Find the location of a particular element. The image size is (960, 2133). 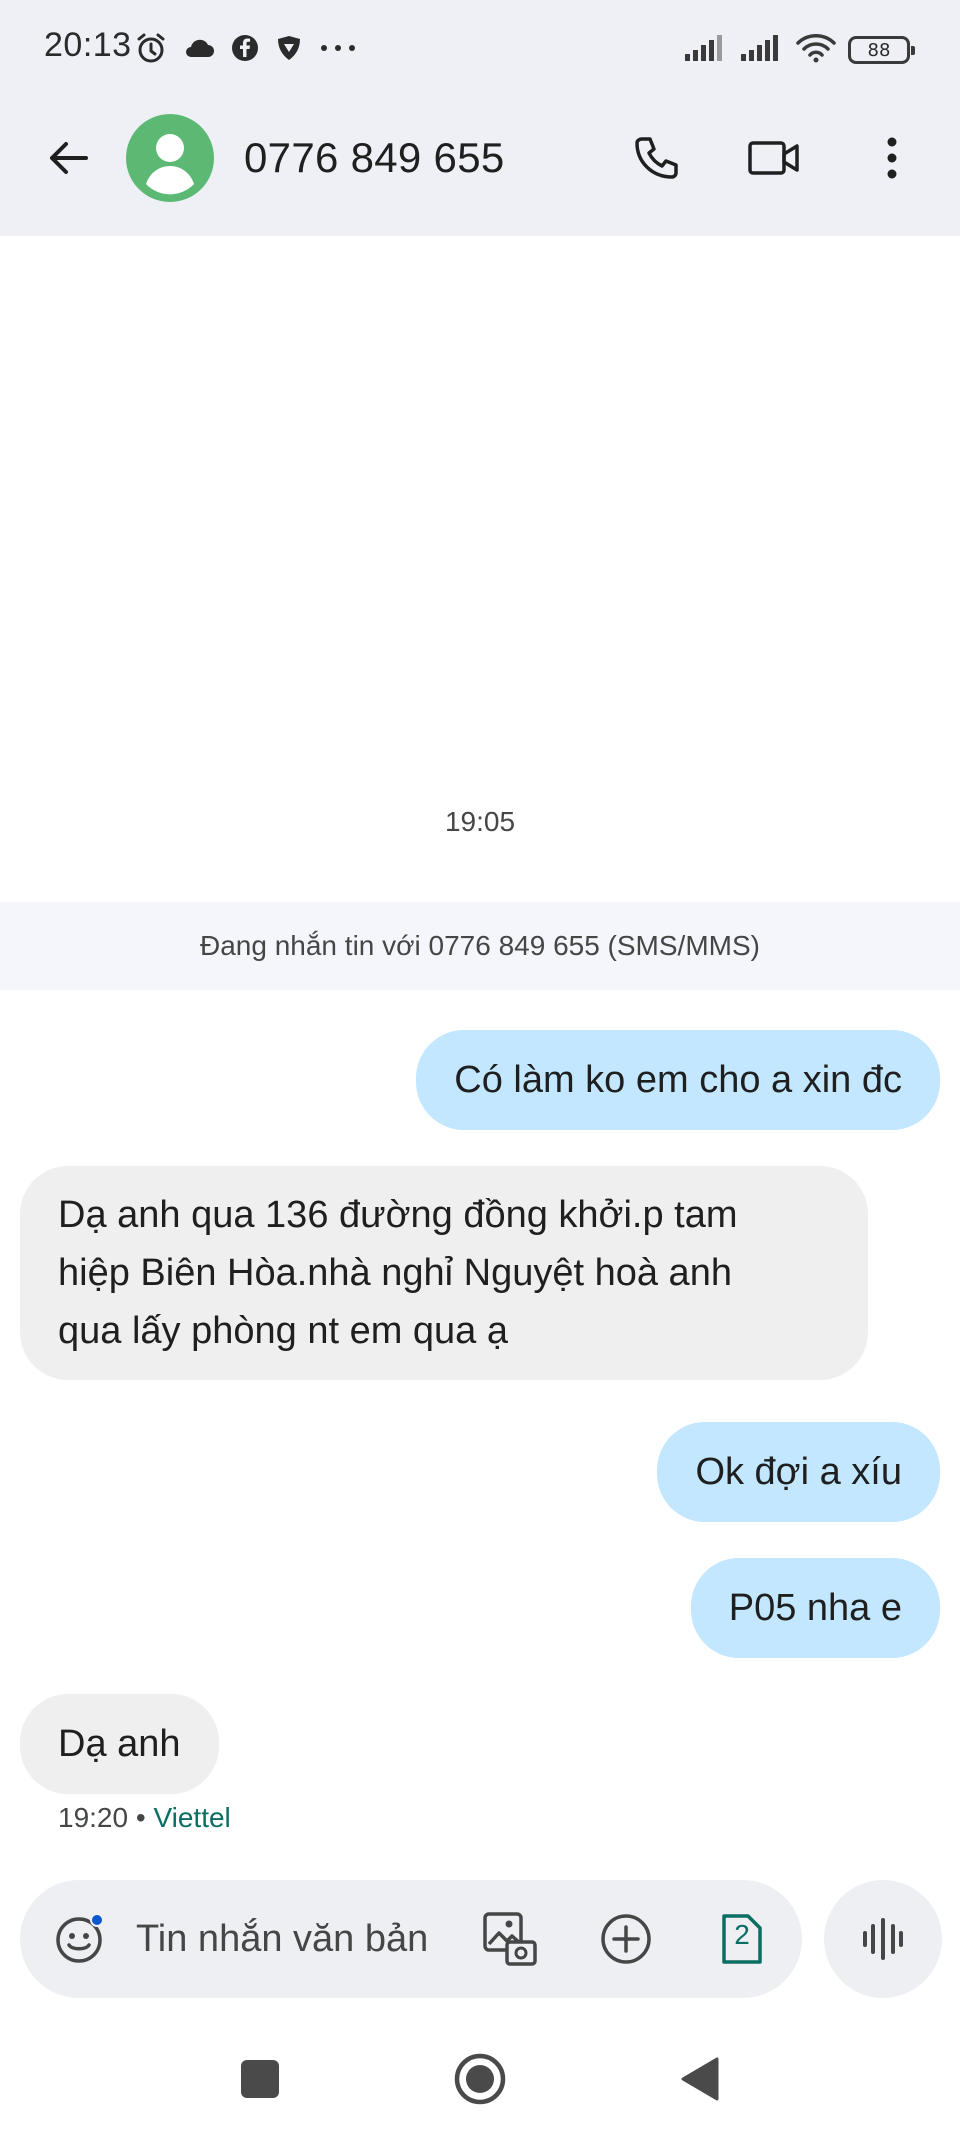

message-bubble-sent: Có làm ko em cho a xin đc is located at coordinates (678, 1080).